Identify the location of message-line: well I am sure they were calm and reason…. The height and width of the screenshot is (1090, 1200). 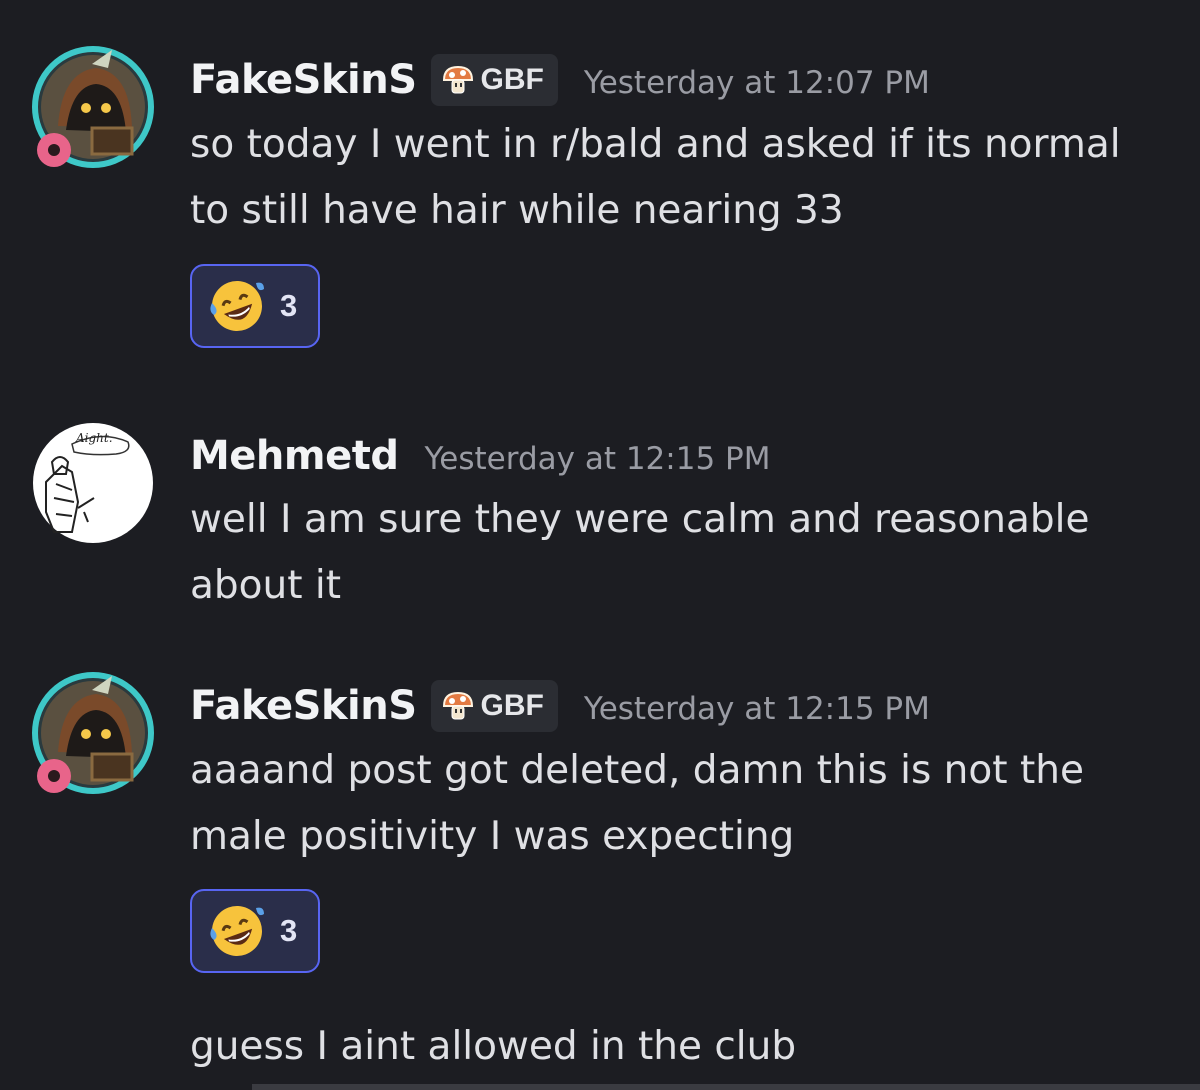
(640, 519).